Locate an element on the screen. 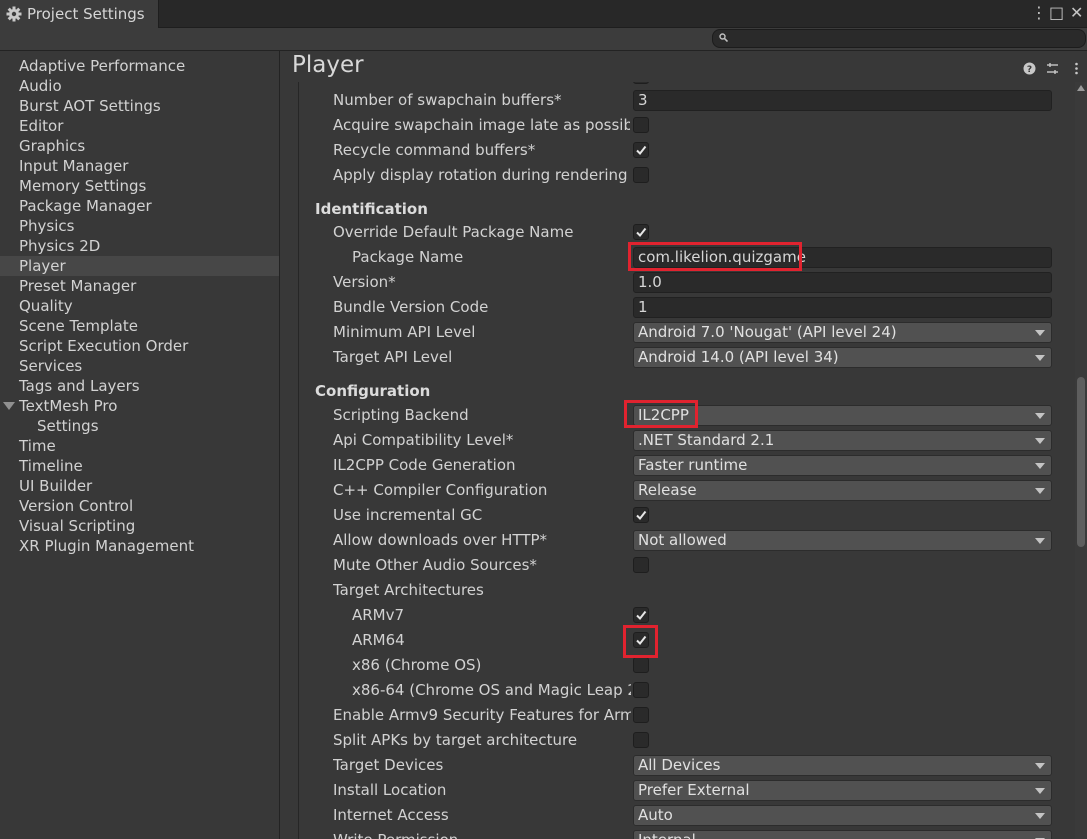 The height and width of the screenshot is (839, 1087). identification-header-row: Identification is located at coordinates (684, 209).